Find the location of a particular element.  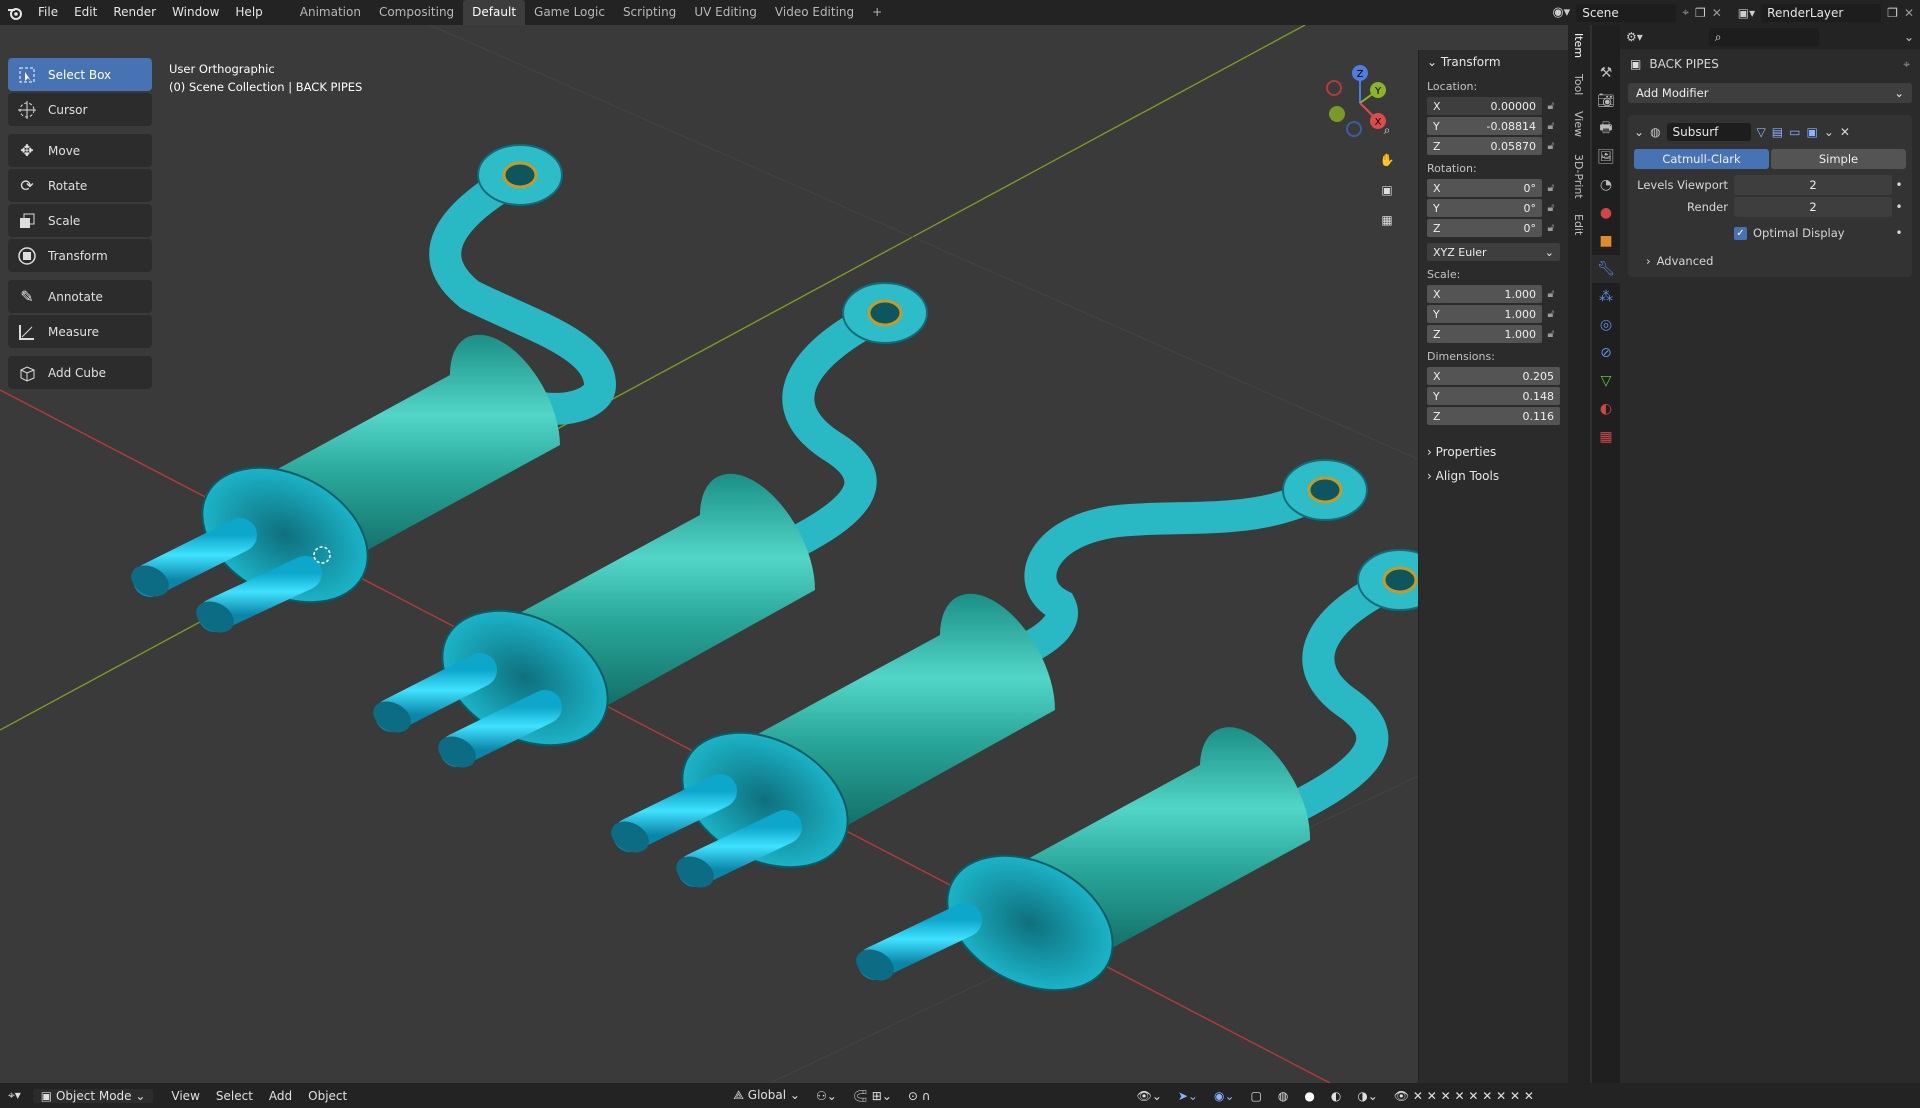

transform-header: ⌄ Transform is located at coordinates (1493, 62).